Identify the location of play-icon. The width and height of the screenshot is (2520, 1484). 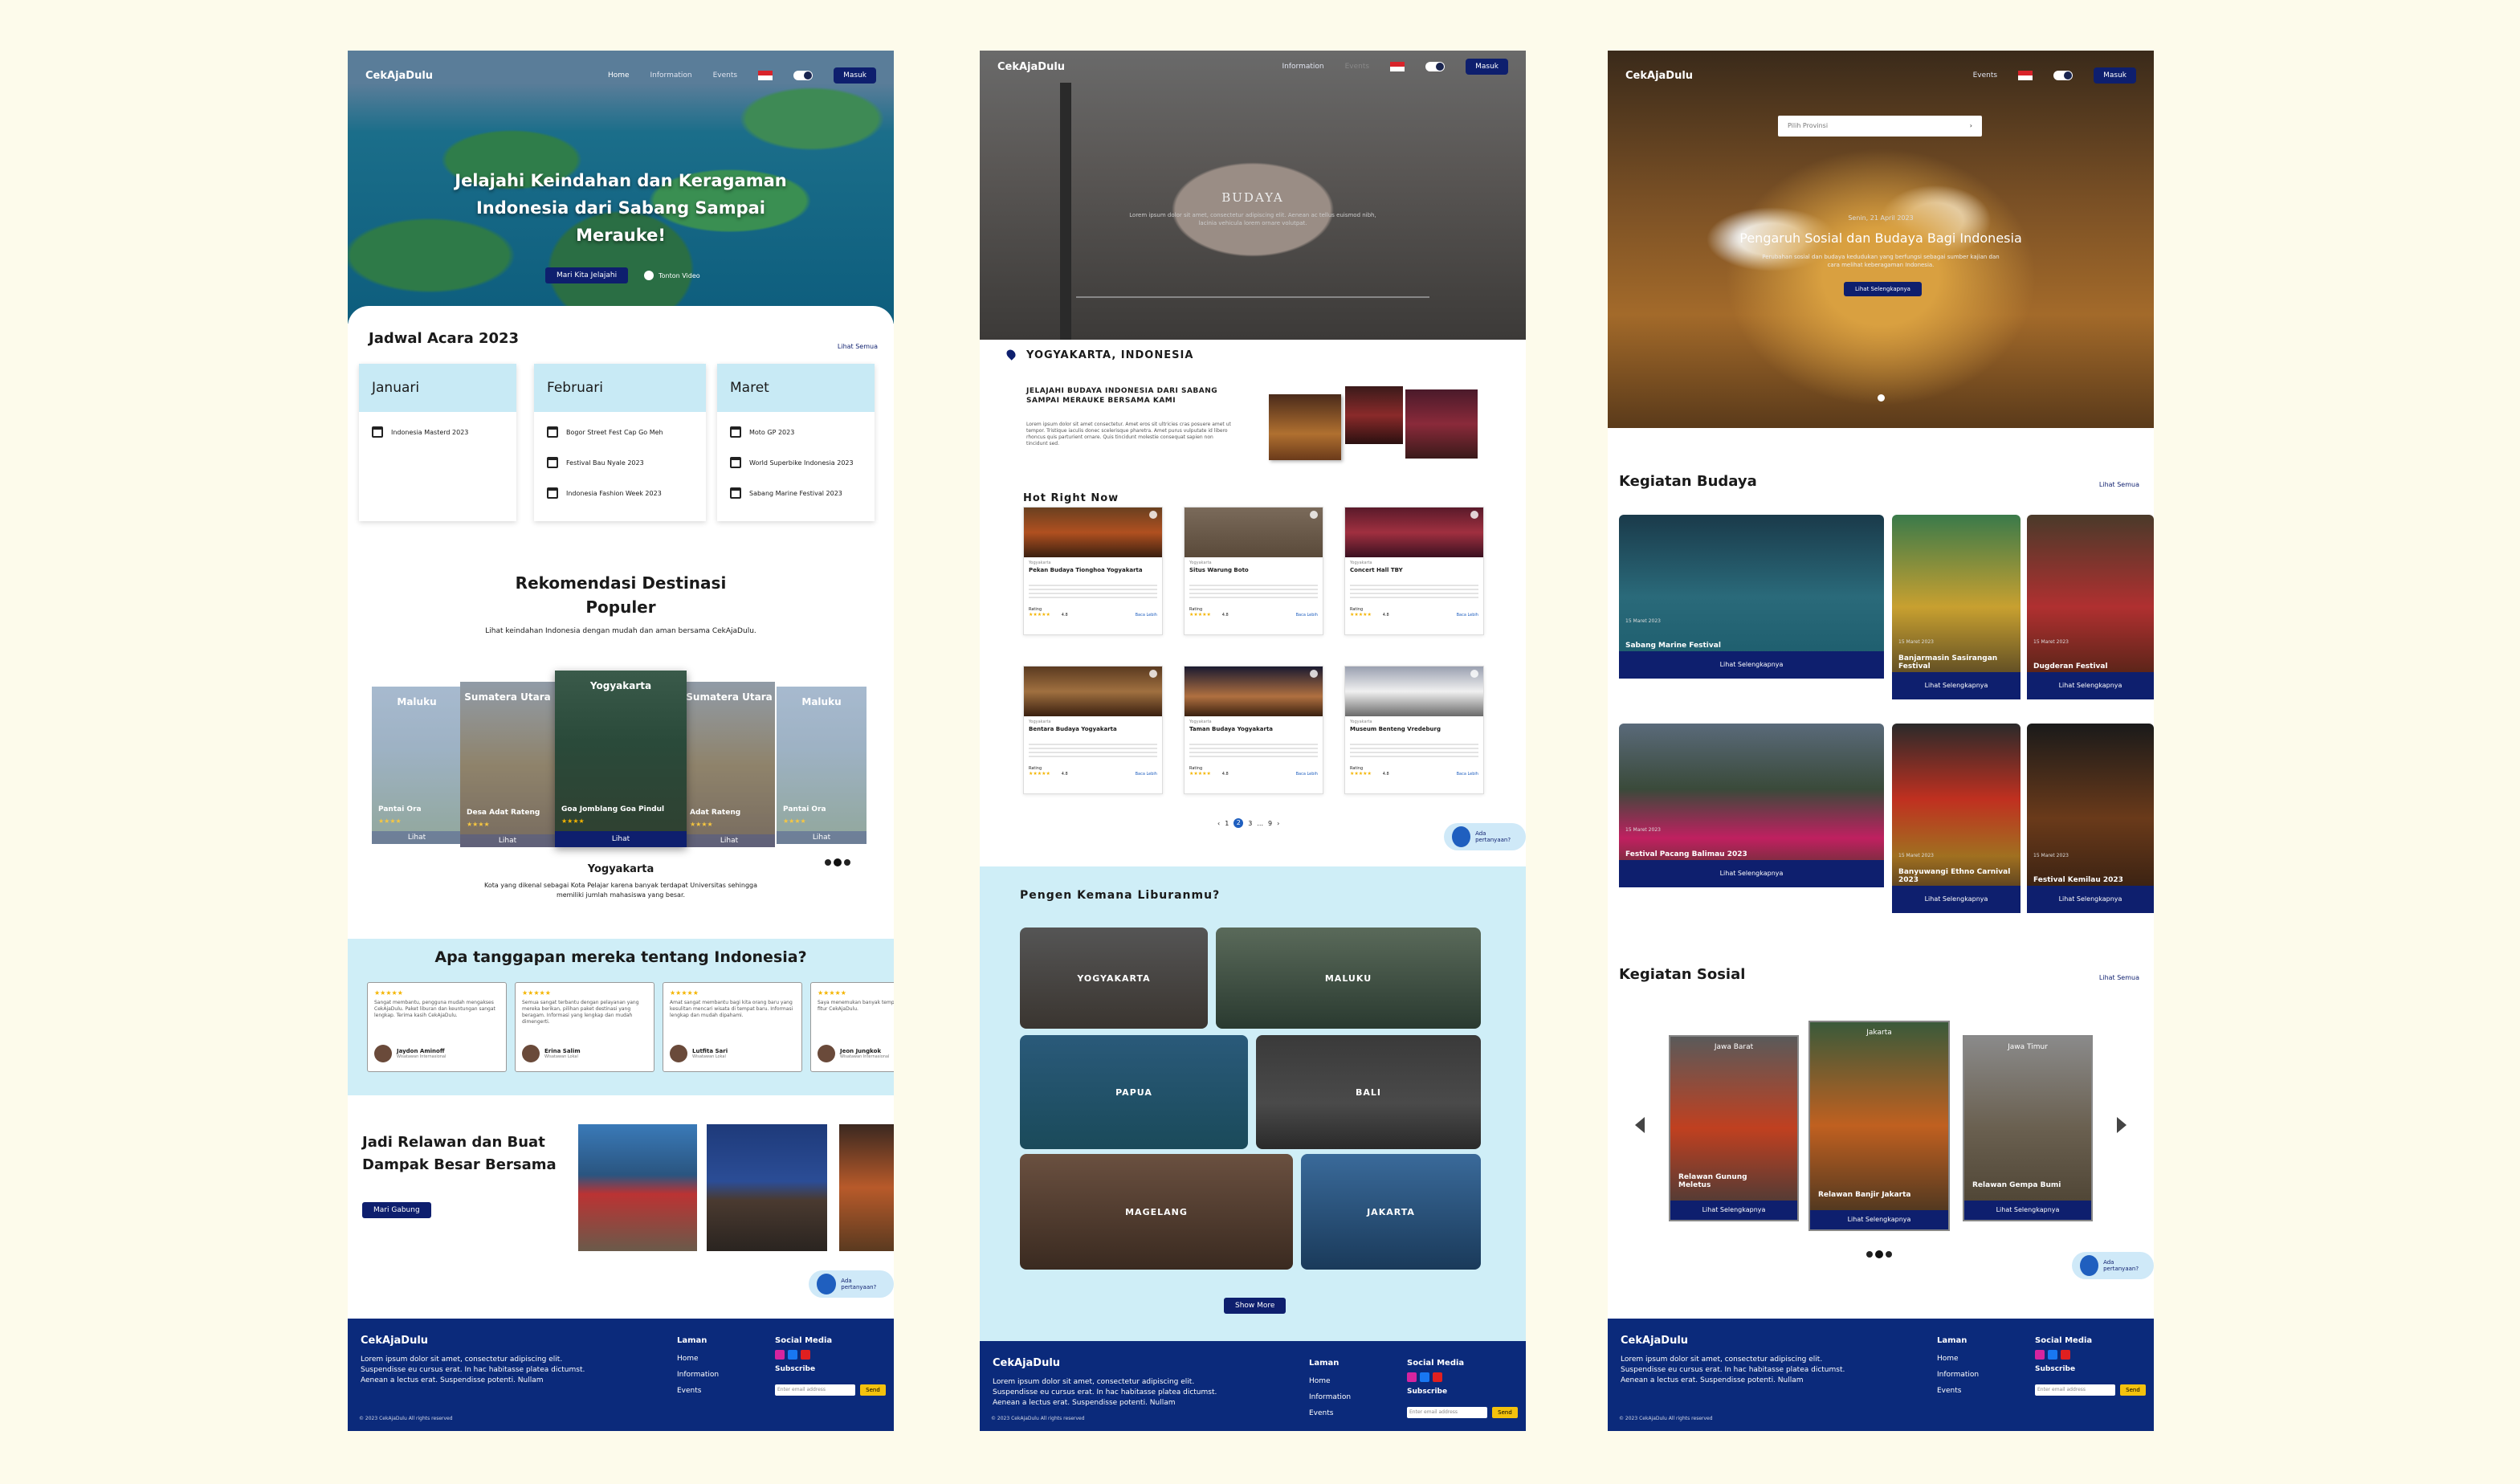
(649, 275).